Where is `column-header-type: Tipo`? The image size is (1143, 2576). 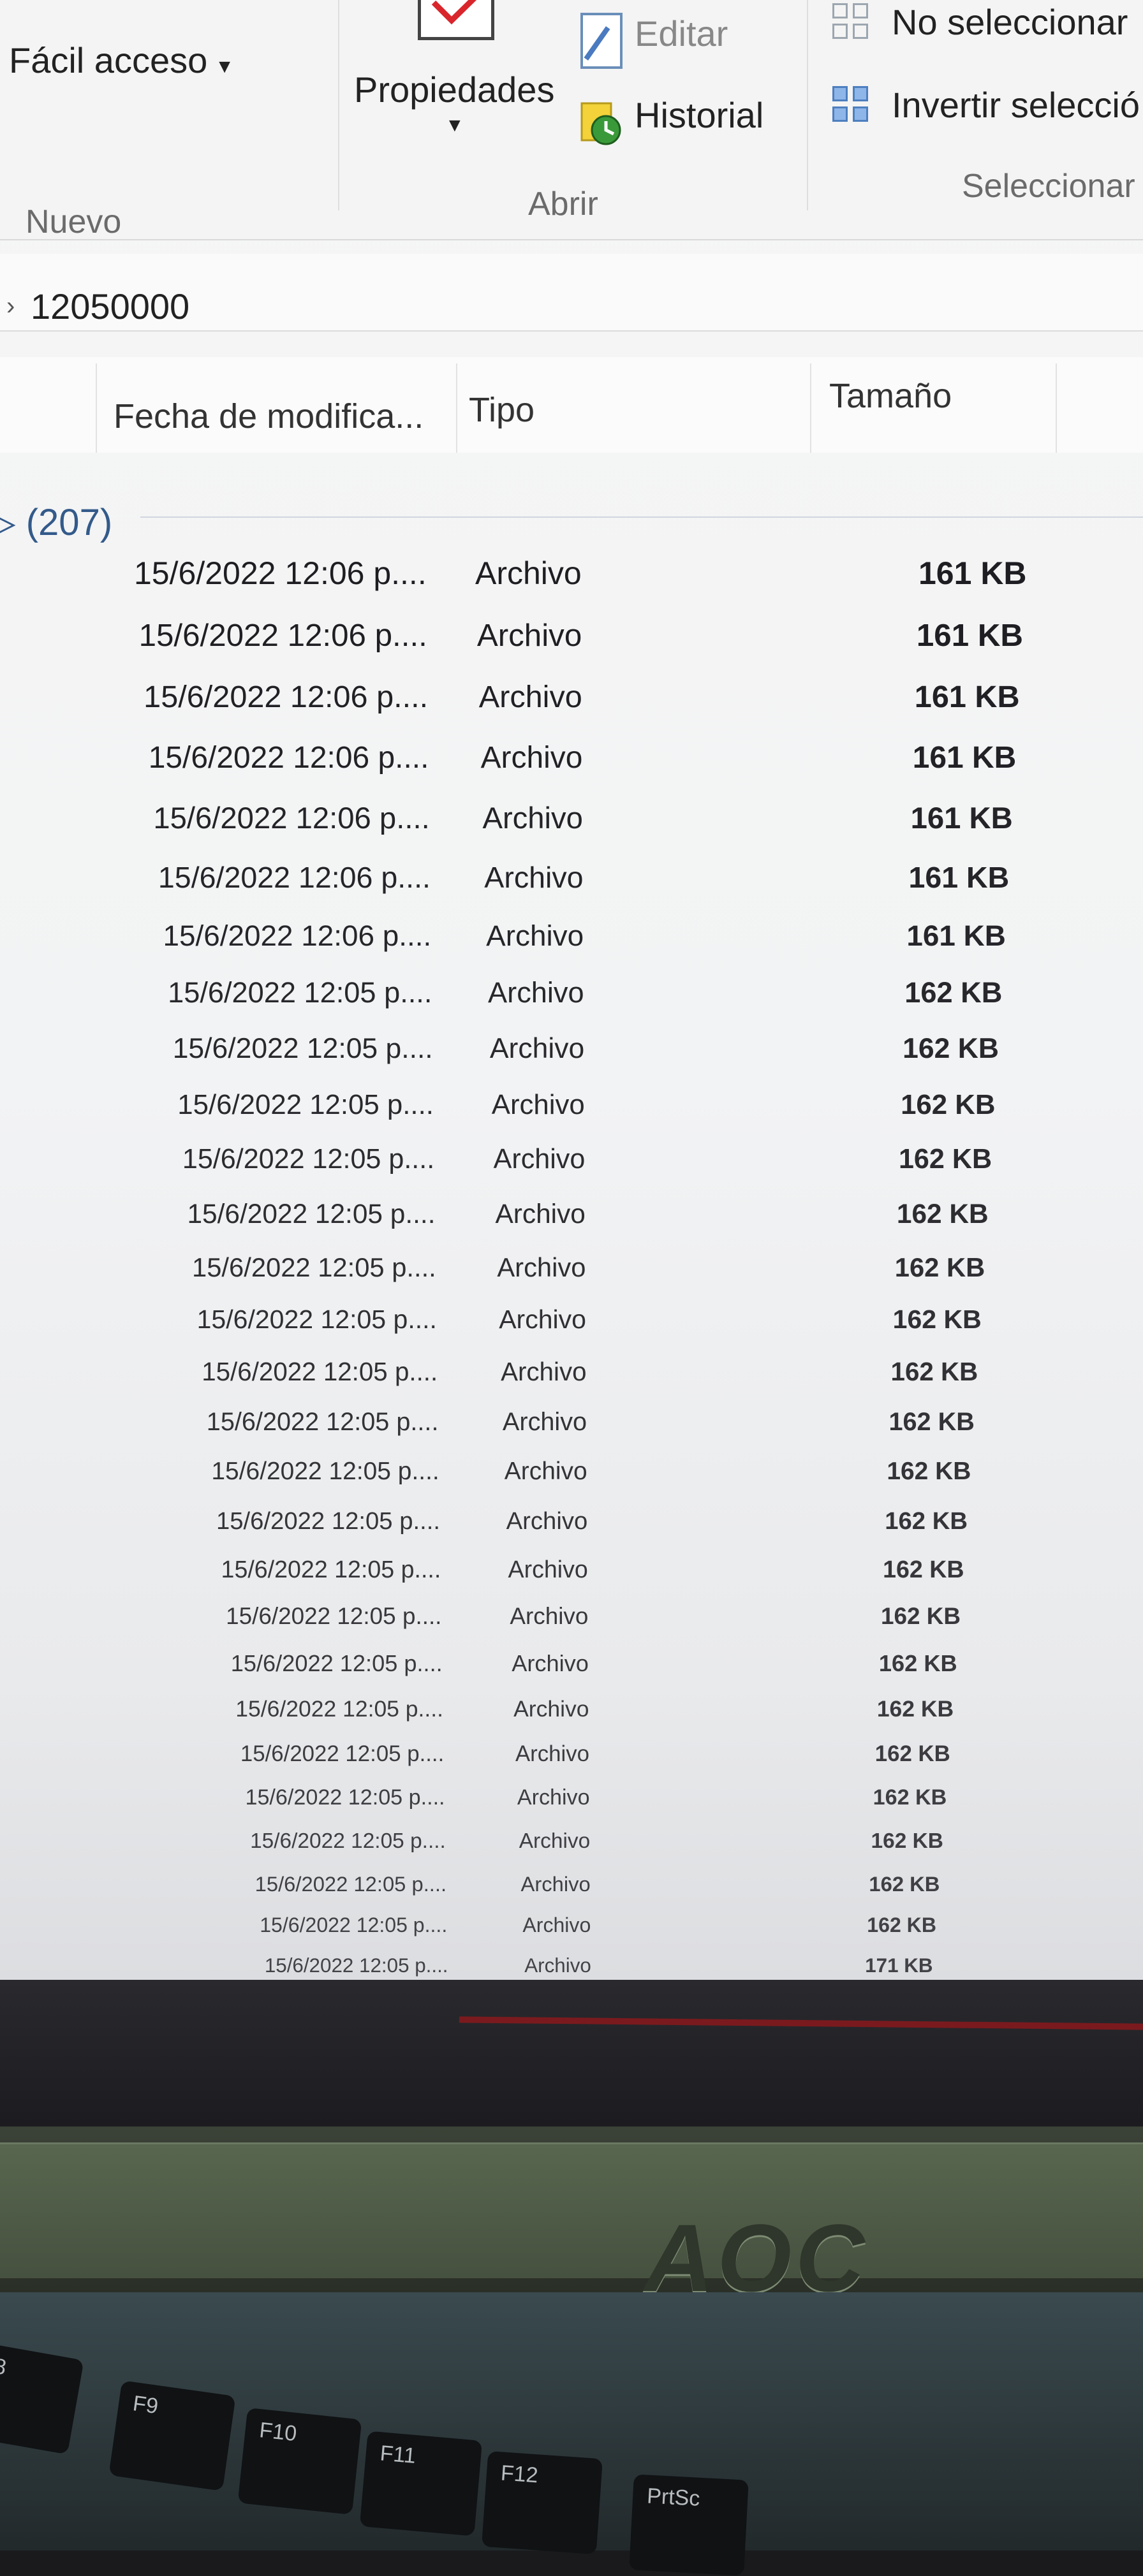 column-header-type: Tipo is located at coordinates (502, 410).